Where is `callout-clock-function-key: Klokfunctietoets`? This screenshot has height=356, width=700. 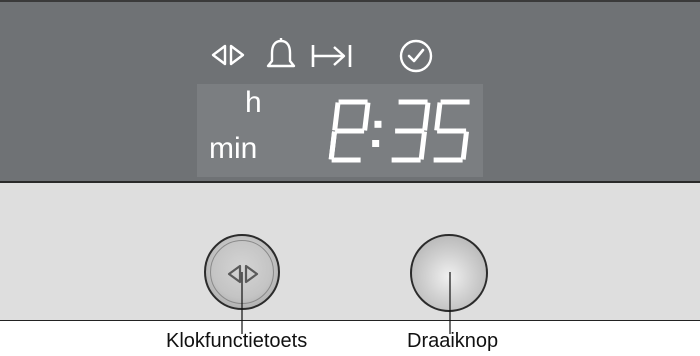 callout-clock-function-key: Klokfunctietoets is located at coordinates (237, 341).